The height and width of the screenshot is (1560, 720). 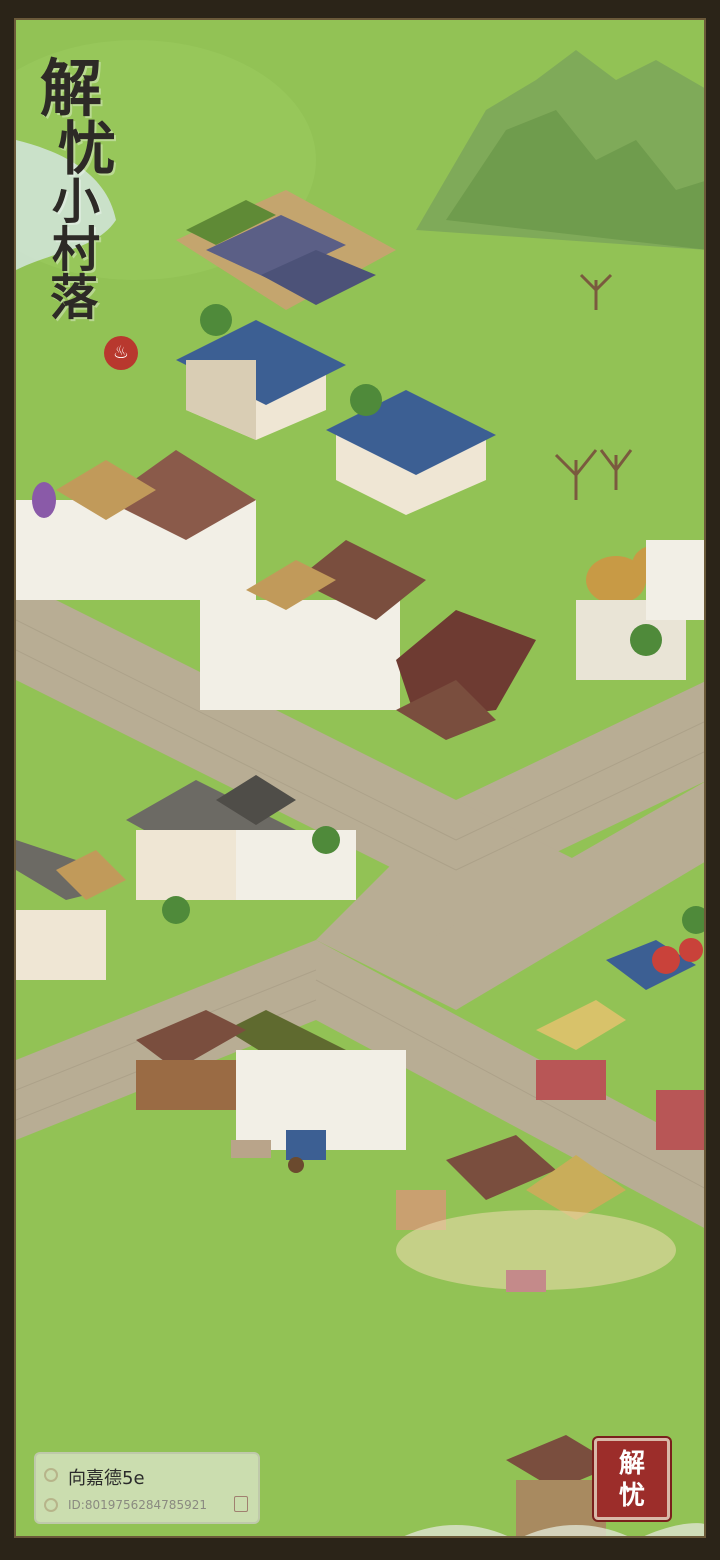 I want to click on button-char: 忧, so click(x=631, y=1496).